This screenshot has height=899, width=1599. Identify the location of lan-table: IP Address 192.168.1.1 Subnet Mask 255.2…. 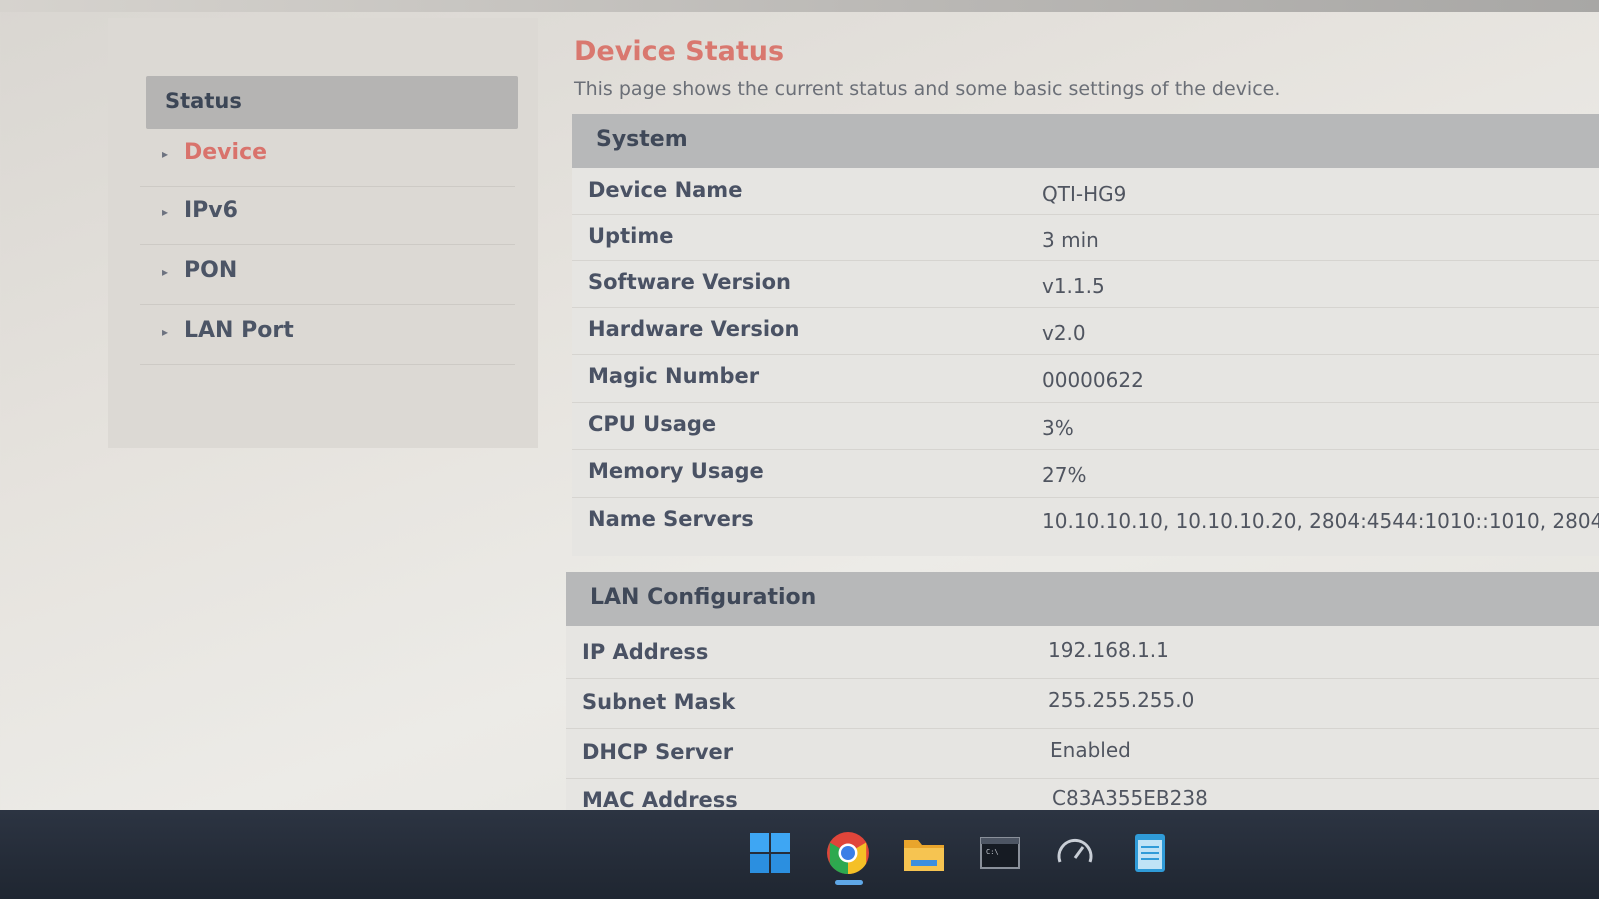
(1082, 719).